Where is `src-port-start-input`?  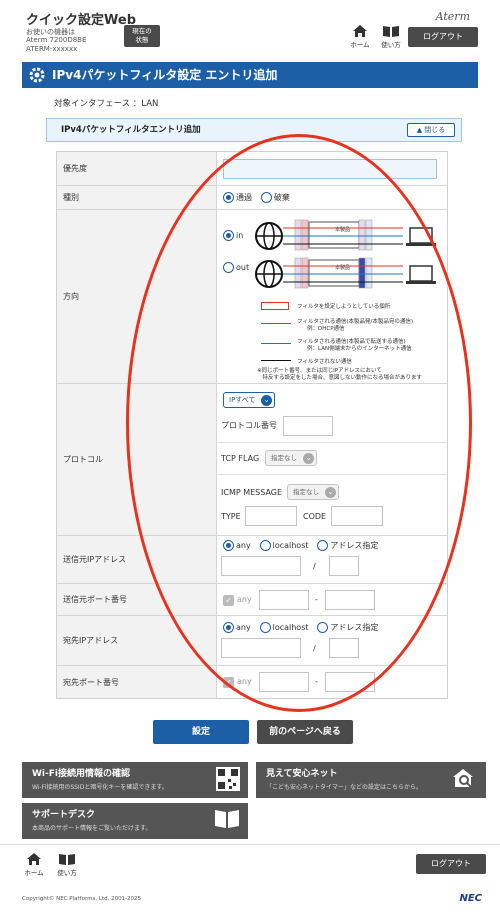
src-port-start-input is located at coordinates (284, 600).